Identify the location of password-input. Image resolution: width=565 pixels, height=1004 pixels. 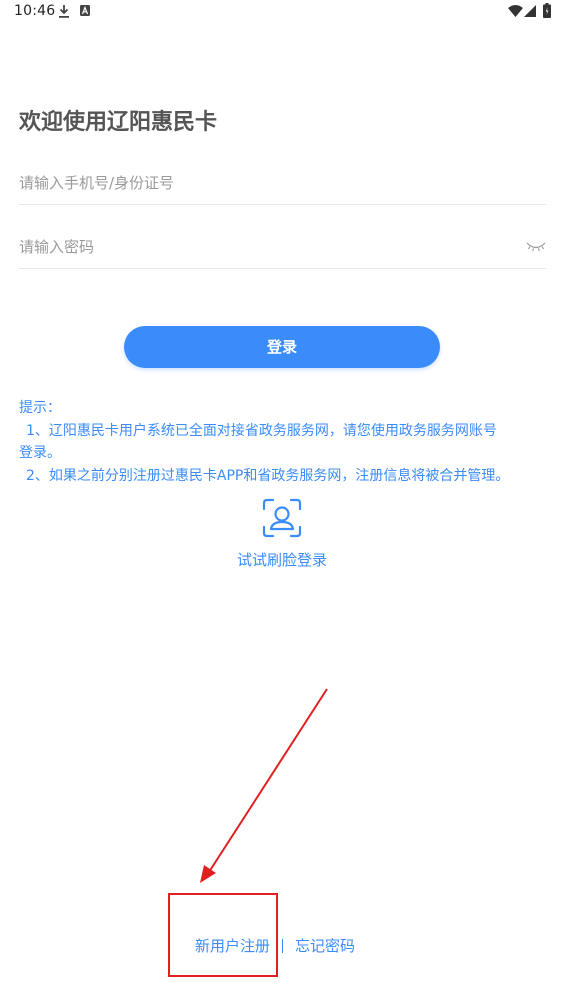
(264, 247).